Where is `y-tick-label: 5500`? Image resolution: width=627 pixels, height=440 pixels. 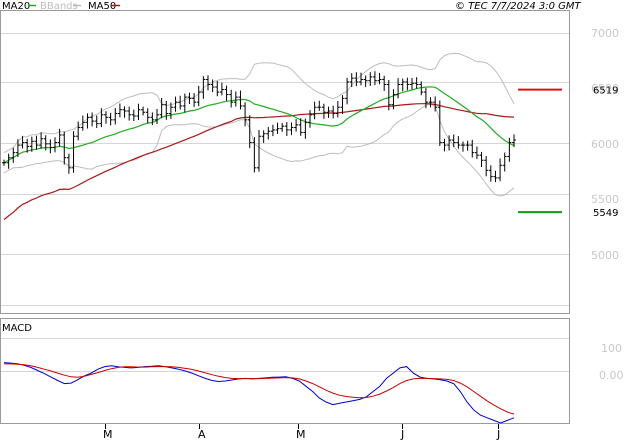 y-tick-label: 5500 is located at coordinates (605, 199).